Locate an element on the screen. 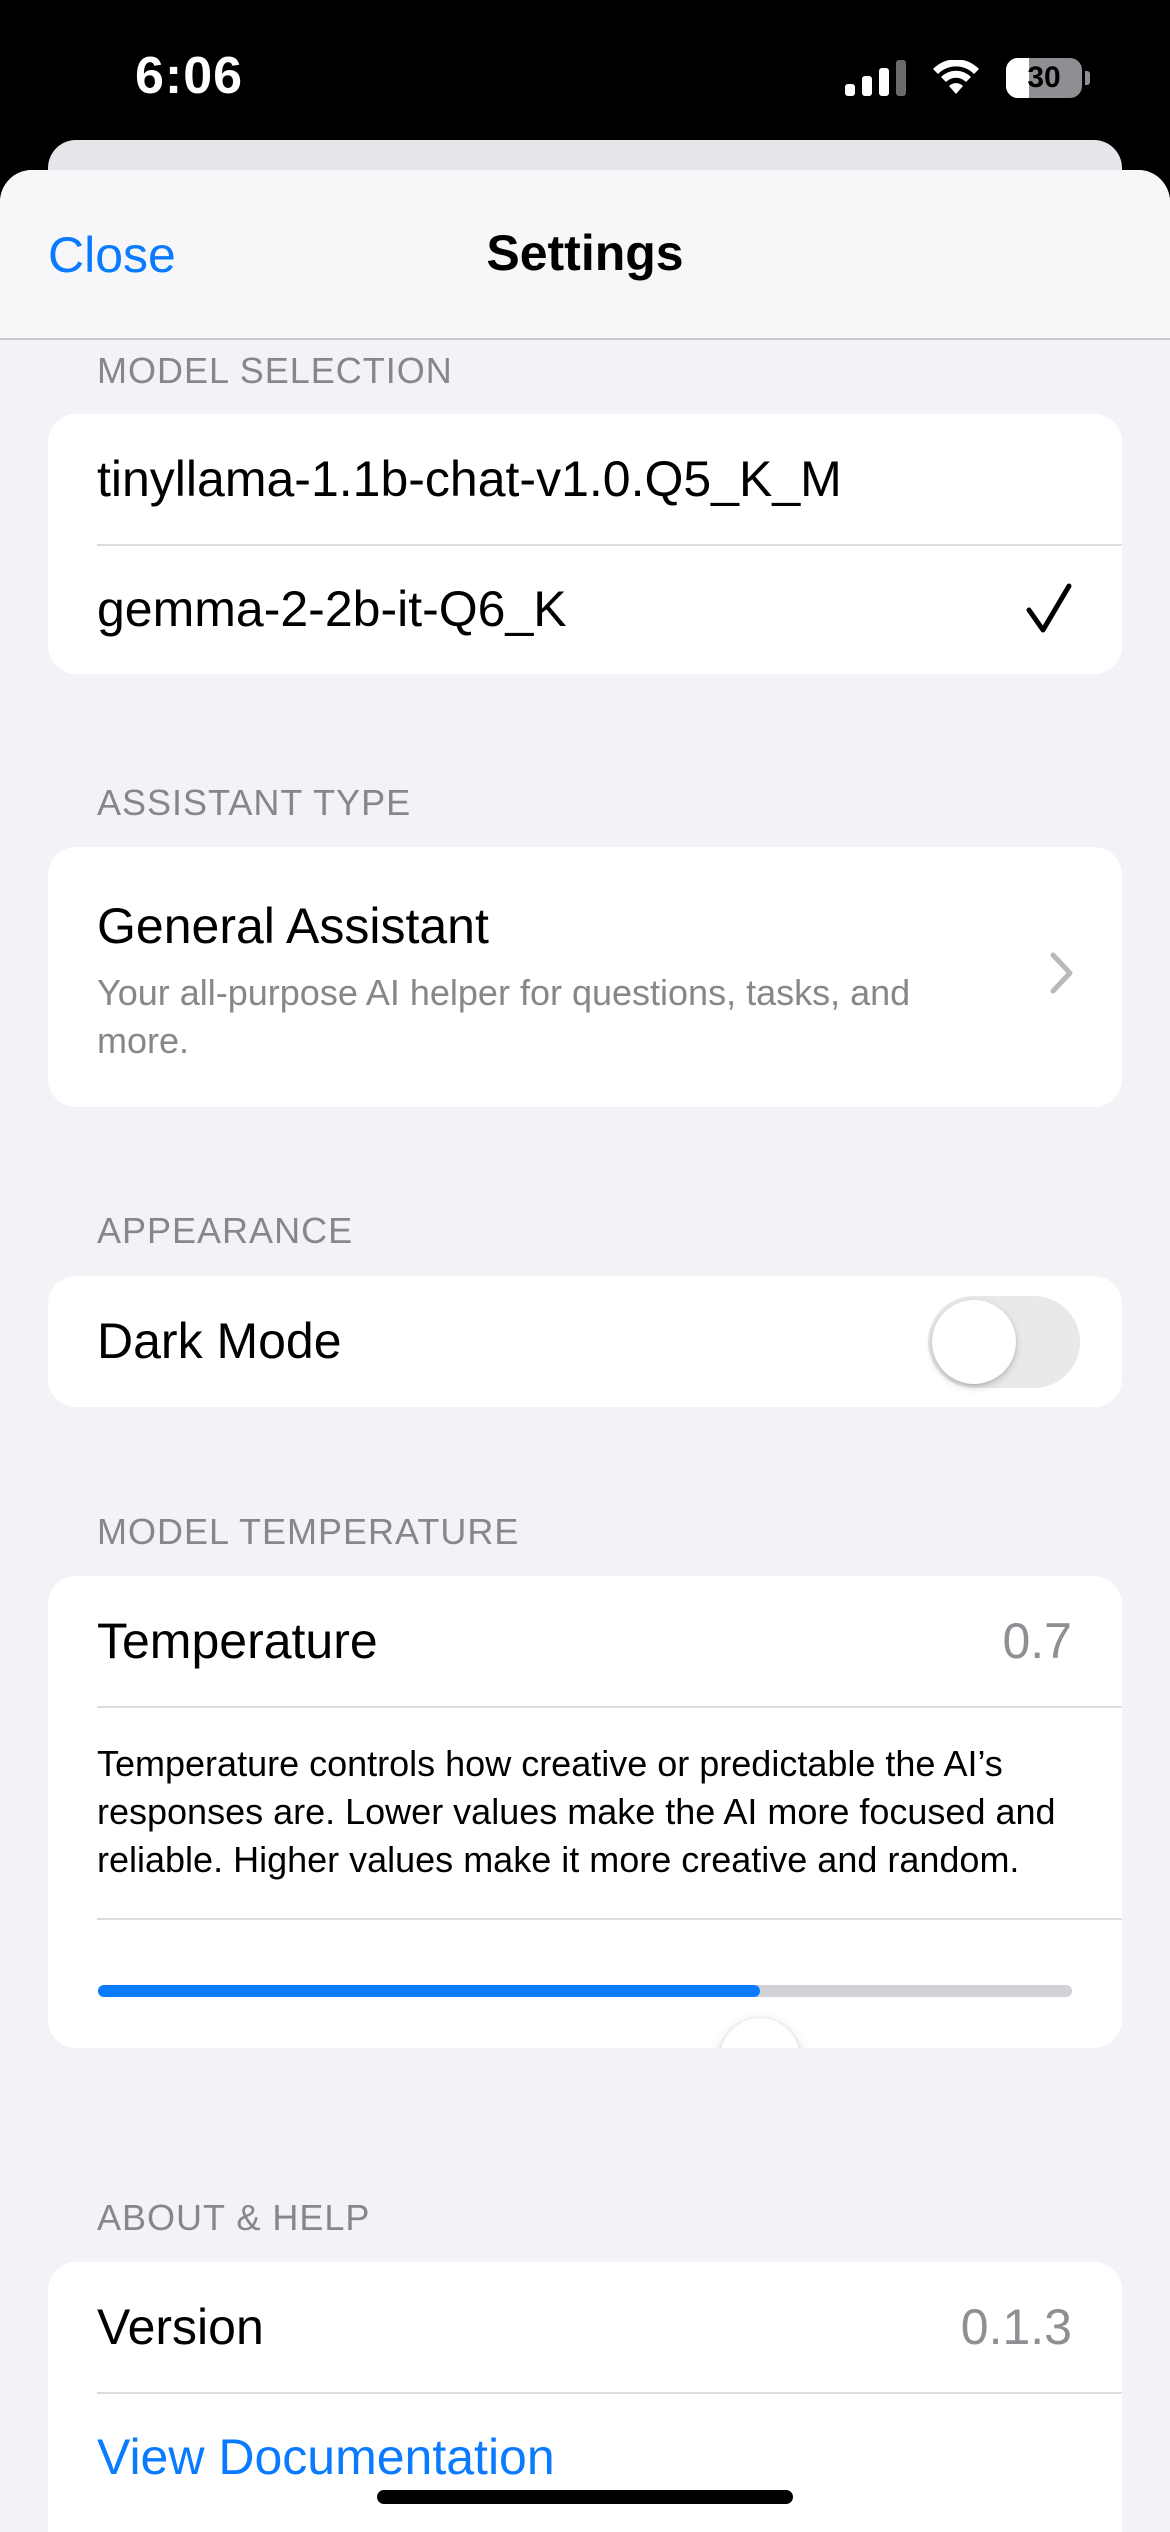 This screenshot has height=2532, width=1170. temperature-value: 0.7 is located at coordinates (1037, 1641).